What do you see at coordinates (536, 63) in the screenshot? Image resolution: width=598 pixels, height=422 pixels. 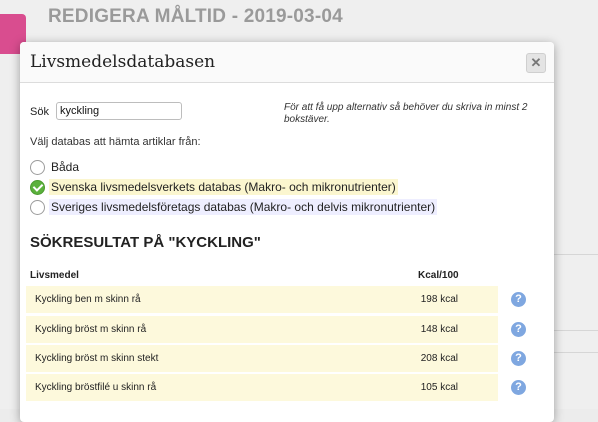 I see `close-icon: ✕` at bounding box center [536, 63].